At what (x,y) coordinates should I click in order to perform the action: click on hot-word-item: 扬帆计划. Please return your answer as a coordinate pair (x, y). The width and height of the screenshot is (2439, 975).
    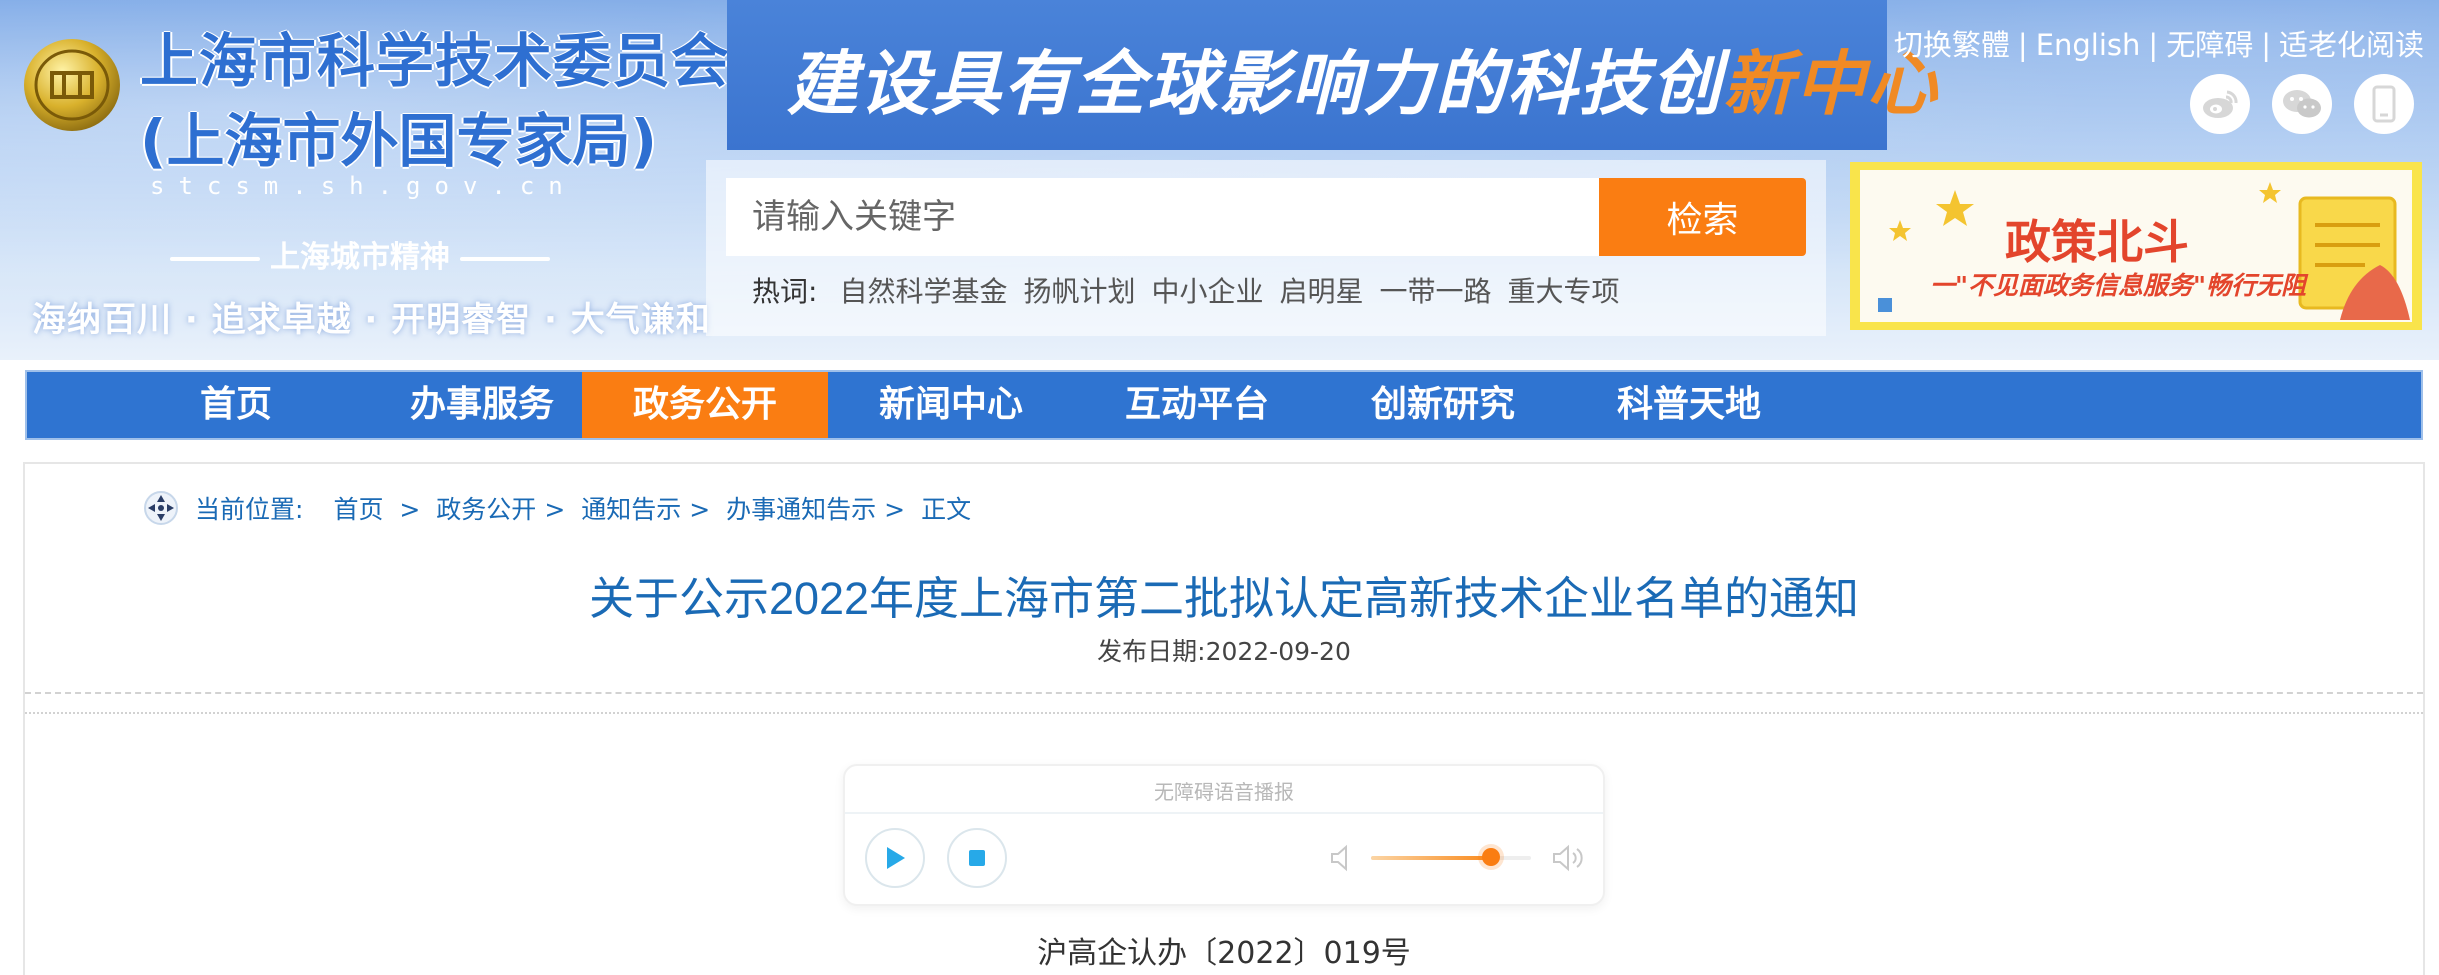
    Looking at the image, I should click on (1079, 291).